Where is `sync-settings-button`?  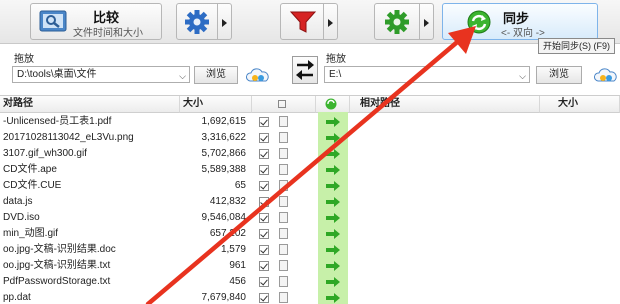
sync-settings-button is located at coordinates (397, 21).